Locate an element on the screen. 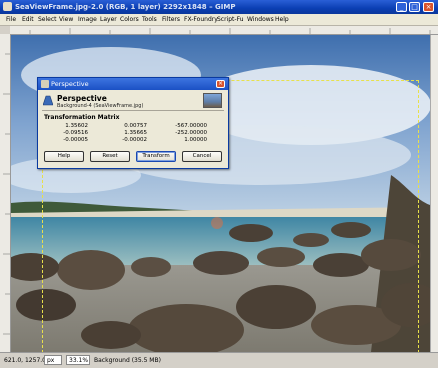  dialog-titlebar: Perspective × is located at coordinates (133, 84).